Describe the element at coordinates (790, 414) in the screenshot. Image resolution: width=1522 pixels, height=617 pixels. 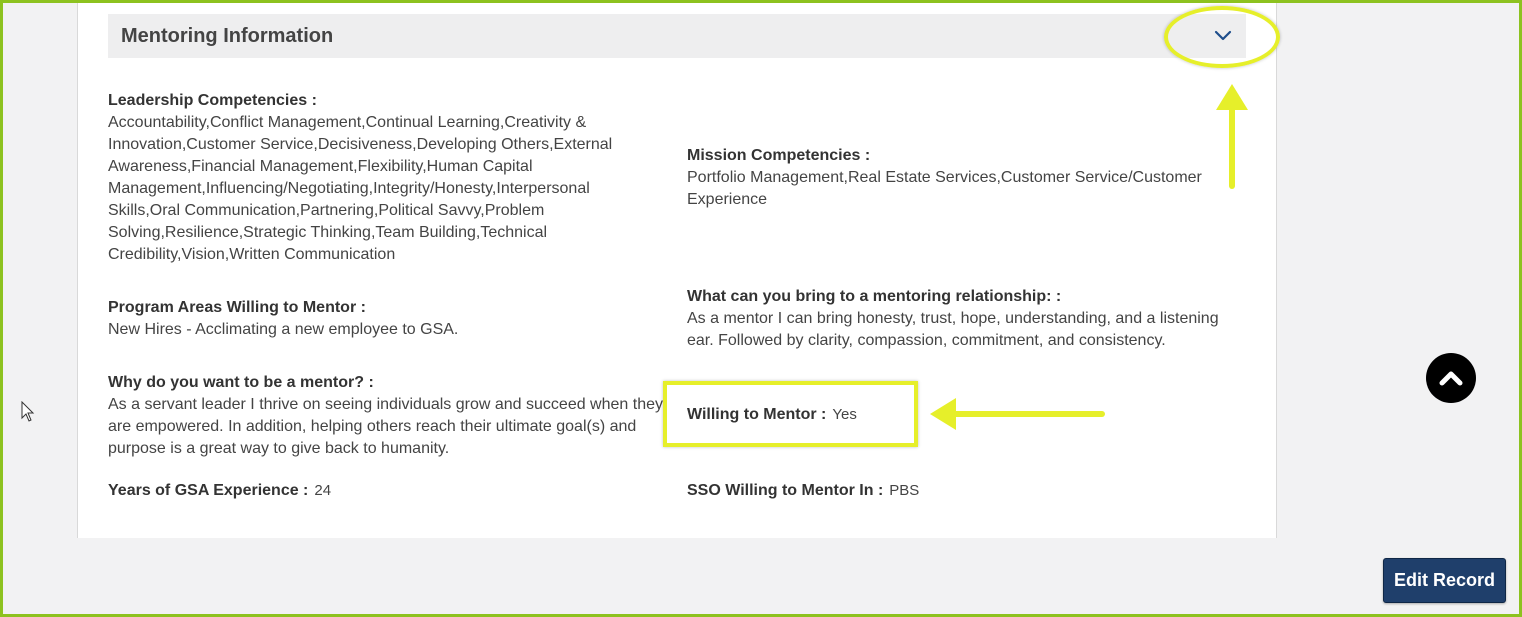
I see `highlight-box` at that location.